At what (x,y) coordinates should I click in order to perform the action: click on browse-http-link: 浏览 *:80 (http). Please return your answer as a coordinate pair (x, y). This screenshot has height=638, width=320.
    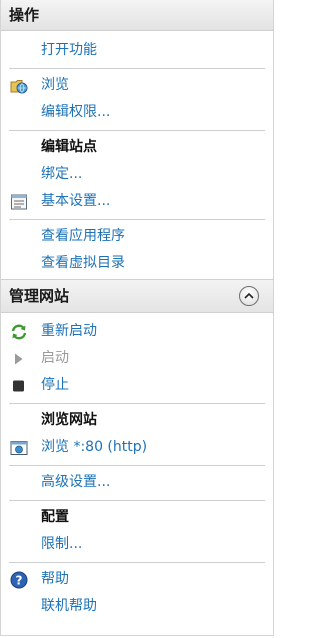
    Looking at the image, I should click on (137, 447).